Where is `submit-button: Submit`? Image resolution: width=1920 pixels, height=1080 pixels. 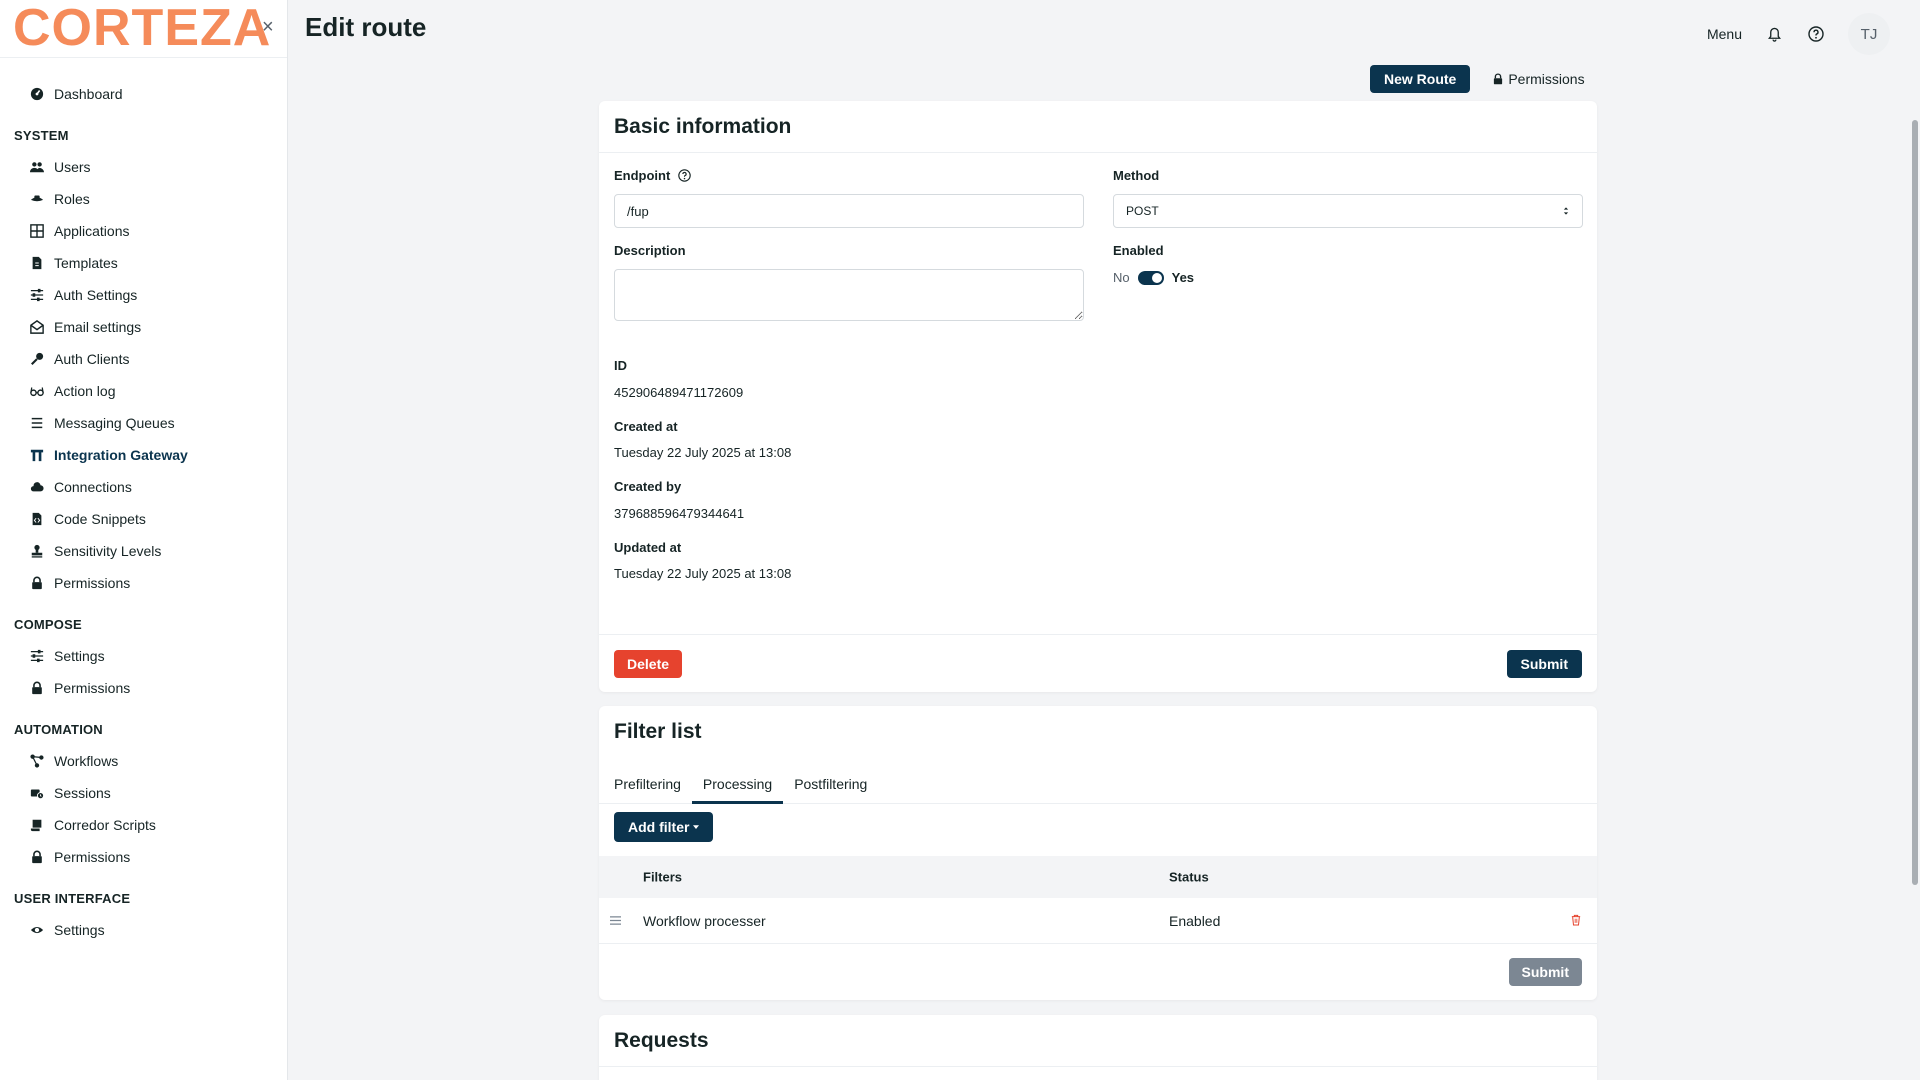
submit-button: Submit is located at coordinates (1544, 664).